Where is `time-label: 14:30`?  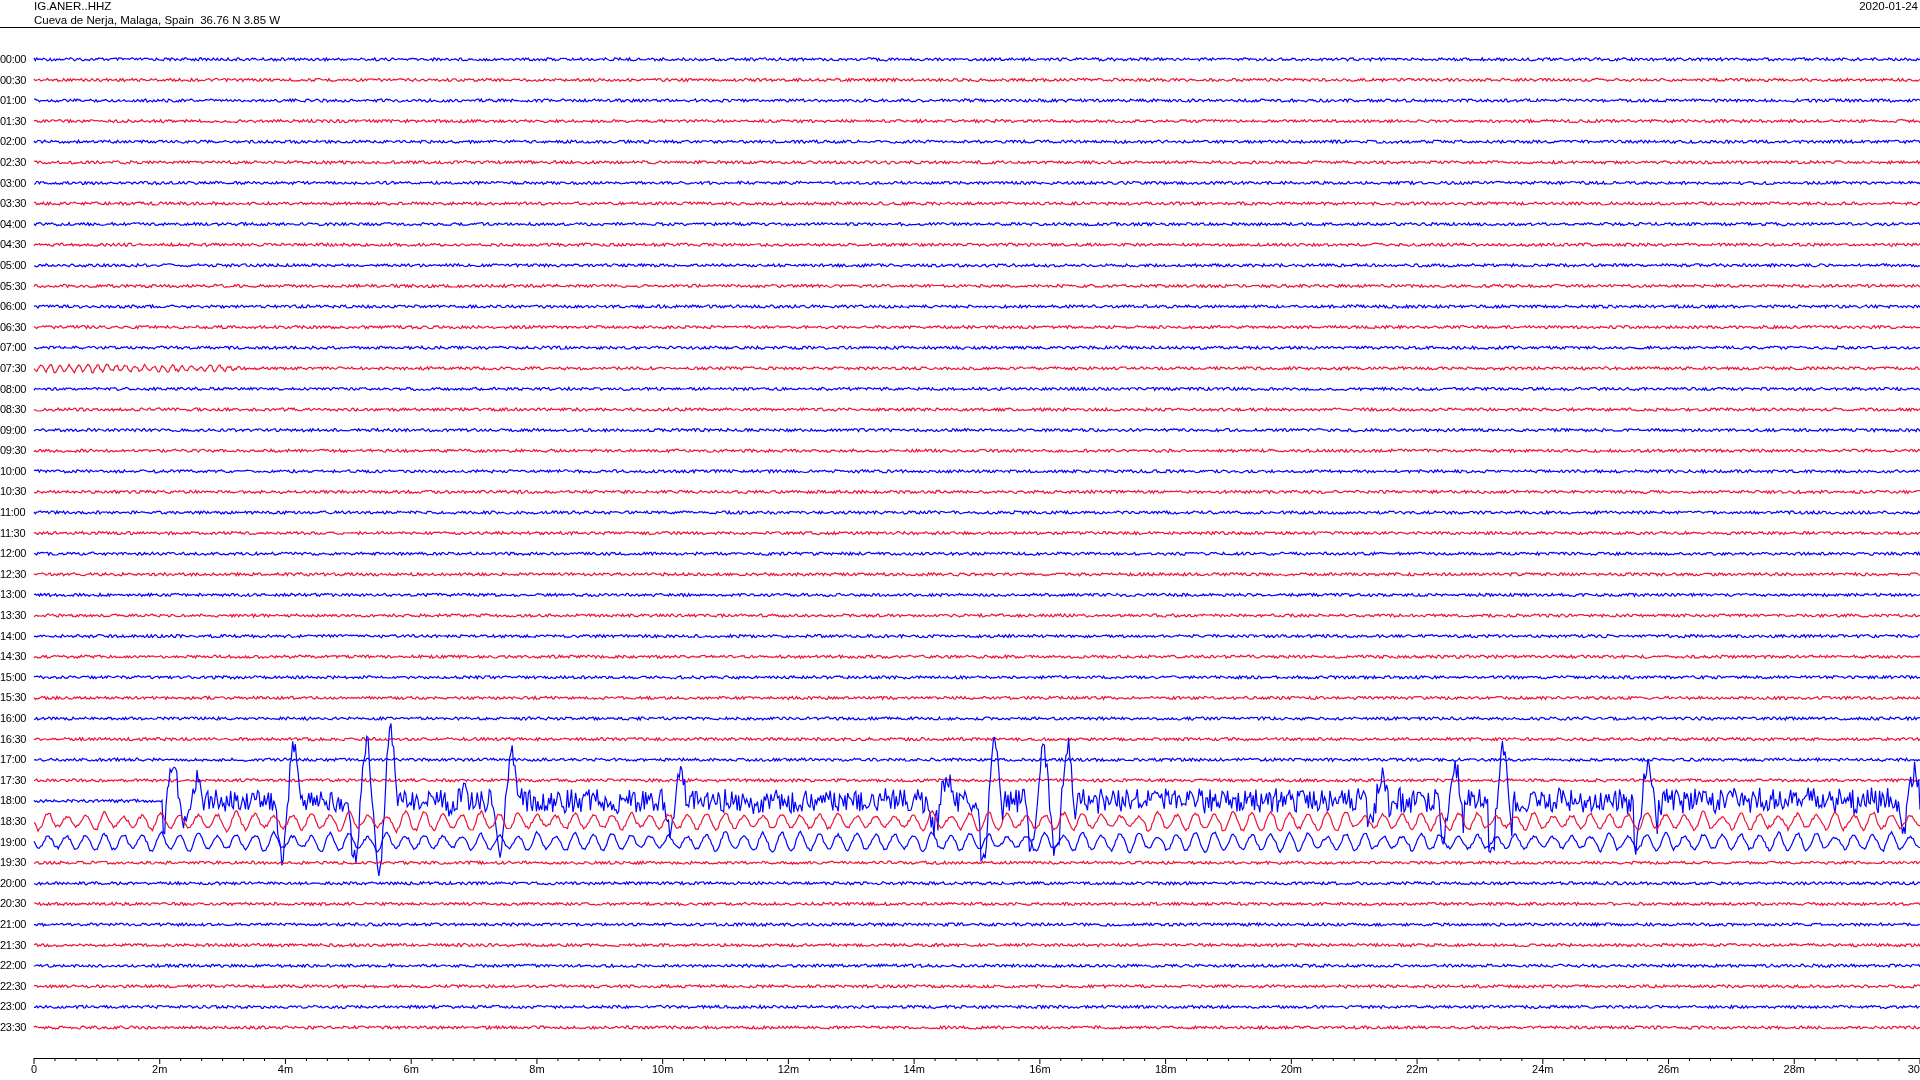
time-label: 14:30 is located at coordinates (14, 657).